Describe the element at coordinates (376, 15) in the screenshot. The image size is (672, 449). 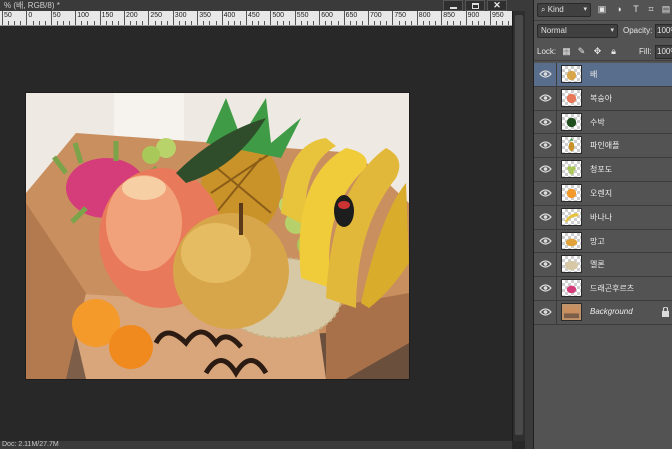
I see `ruler-label: 700` at that location.